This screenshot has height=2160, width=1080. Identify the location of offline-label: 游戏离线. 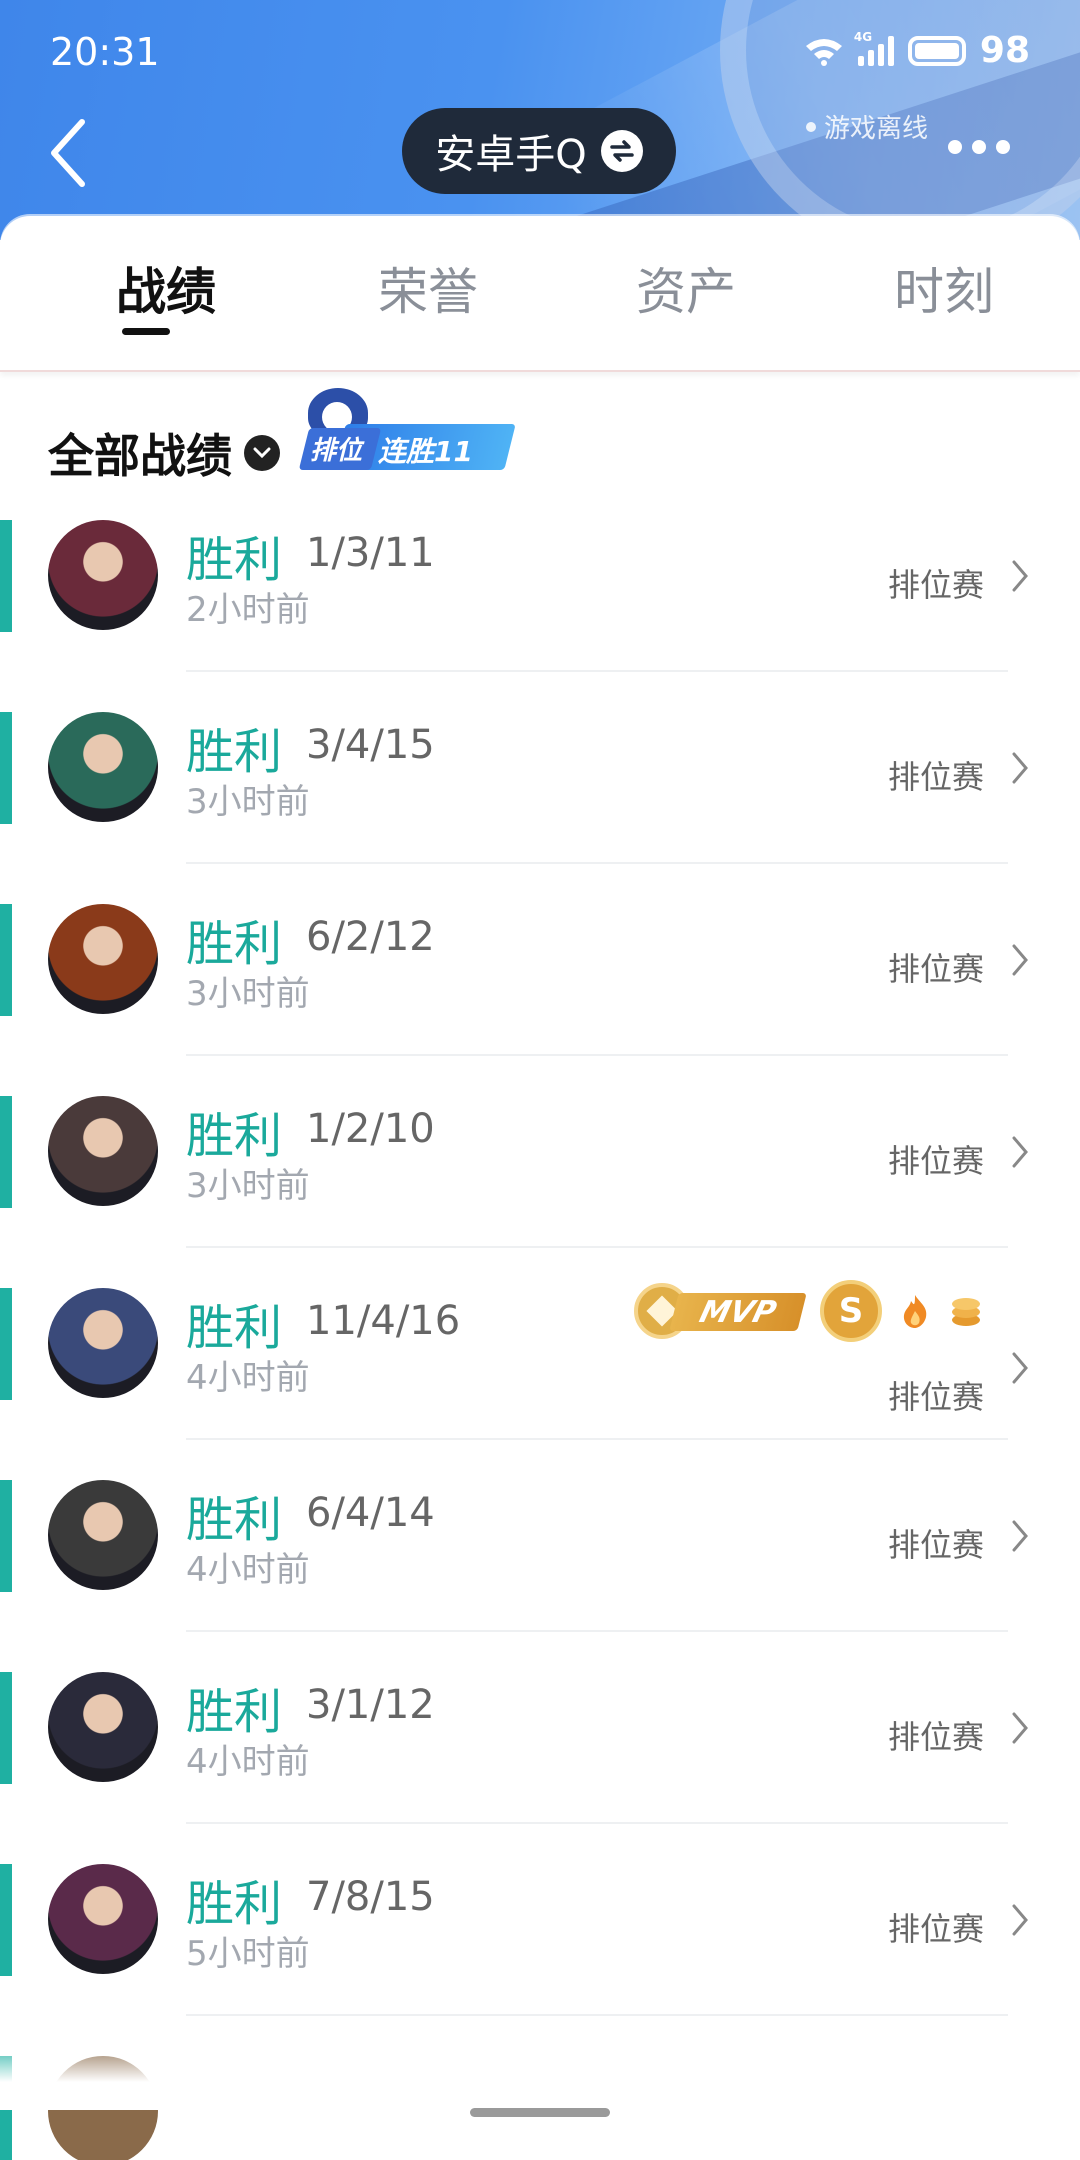
(876, 129).